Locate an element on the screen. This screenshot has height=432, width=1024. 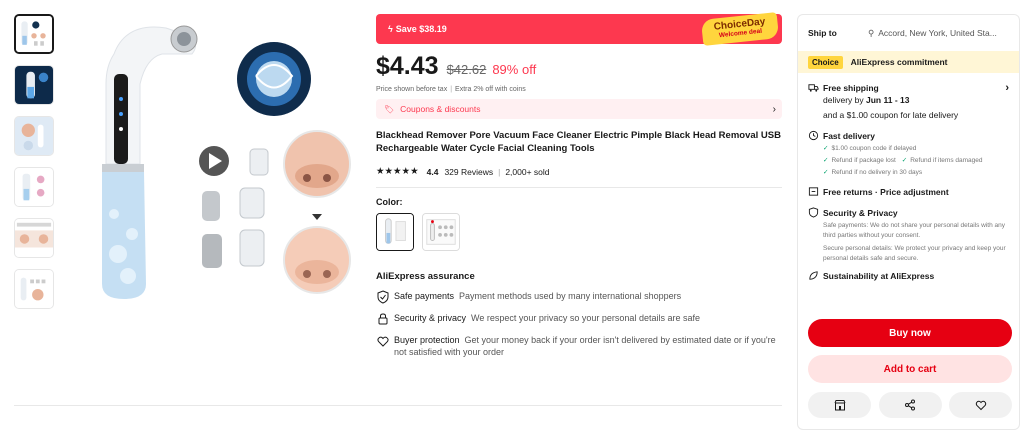
fast-item: Refund if no delivery in 30 days is located at coordinates (877, 172).